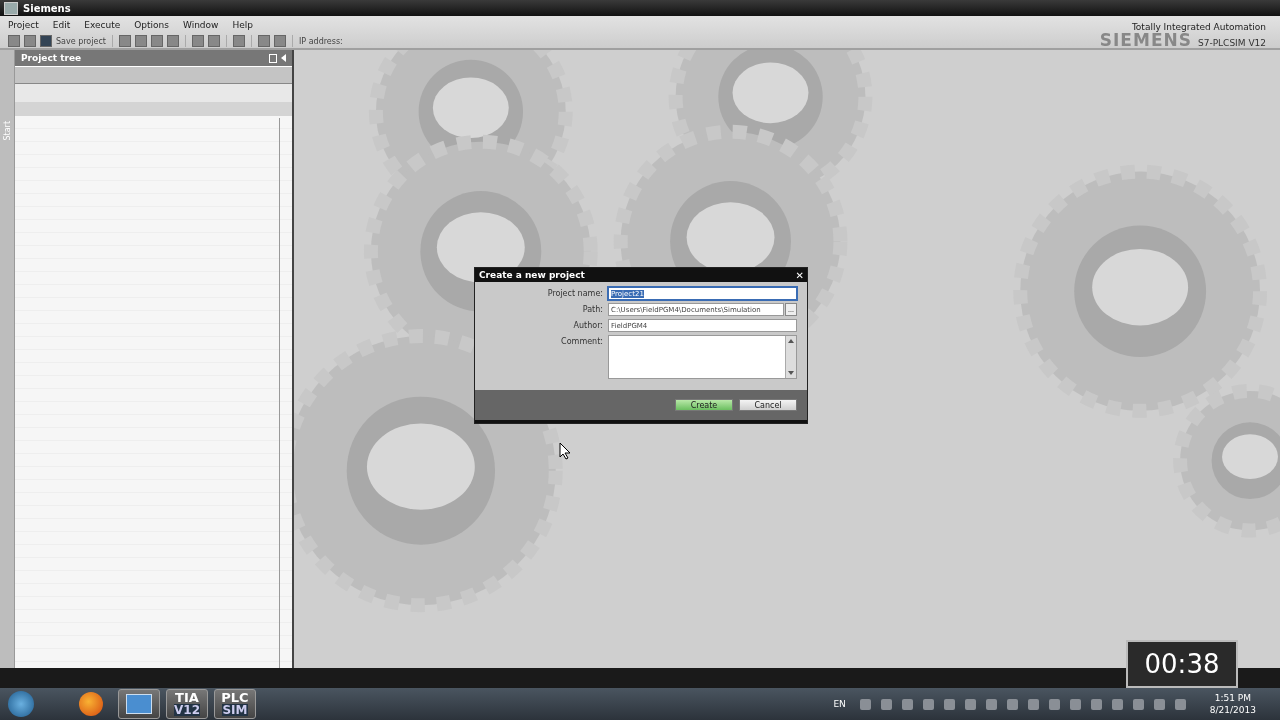 This screenshot has width=1280, height=720. I want to click on save-project-button: Save project, so click(81, 41).